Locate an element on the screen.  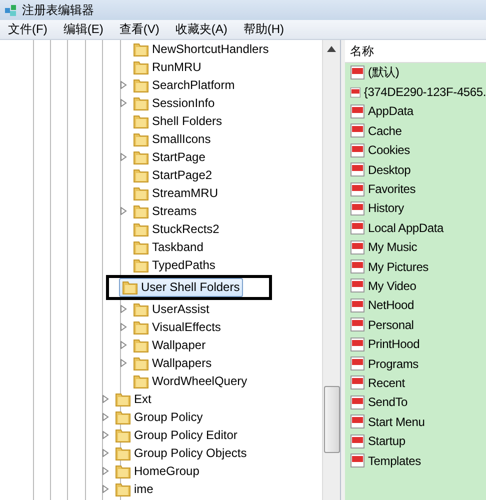
tree-item: SmallIcons is located at coordinates (172, 139).